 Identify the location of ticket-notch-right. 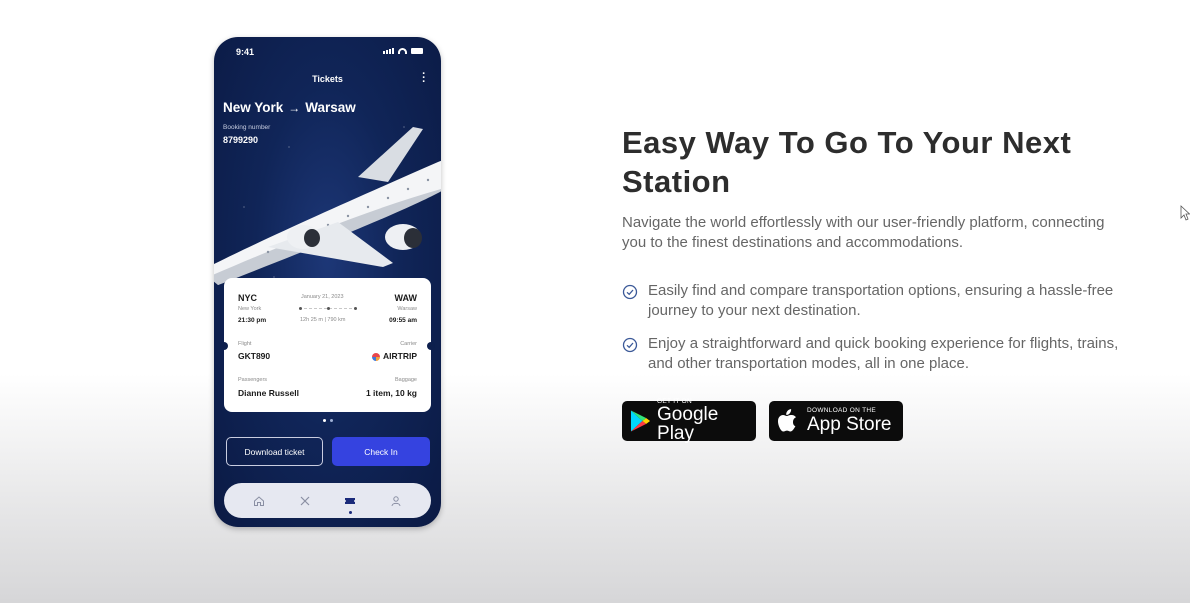
(431, 346).